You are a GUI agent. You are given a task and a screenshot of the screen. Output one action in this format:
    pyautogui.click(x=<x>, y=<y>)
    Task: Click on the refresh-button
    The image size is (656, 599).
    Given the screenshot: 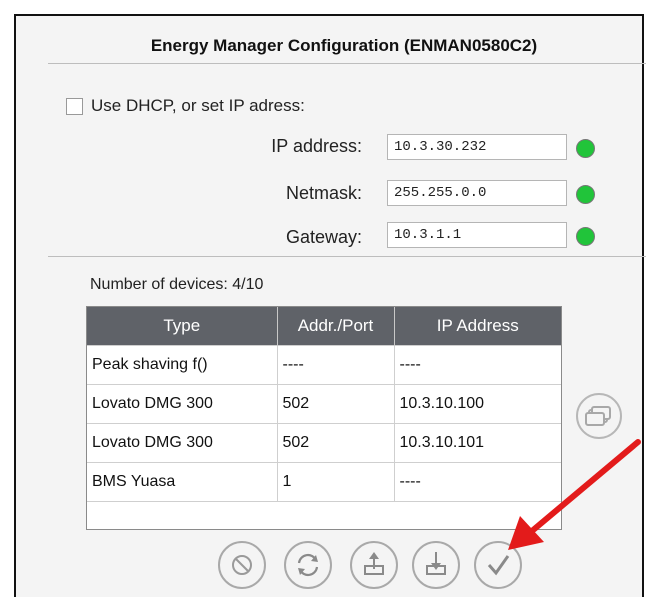 What is the action you would take?
    pyautogui.click(x=308, y=565)
    